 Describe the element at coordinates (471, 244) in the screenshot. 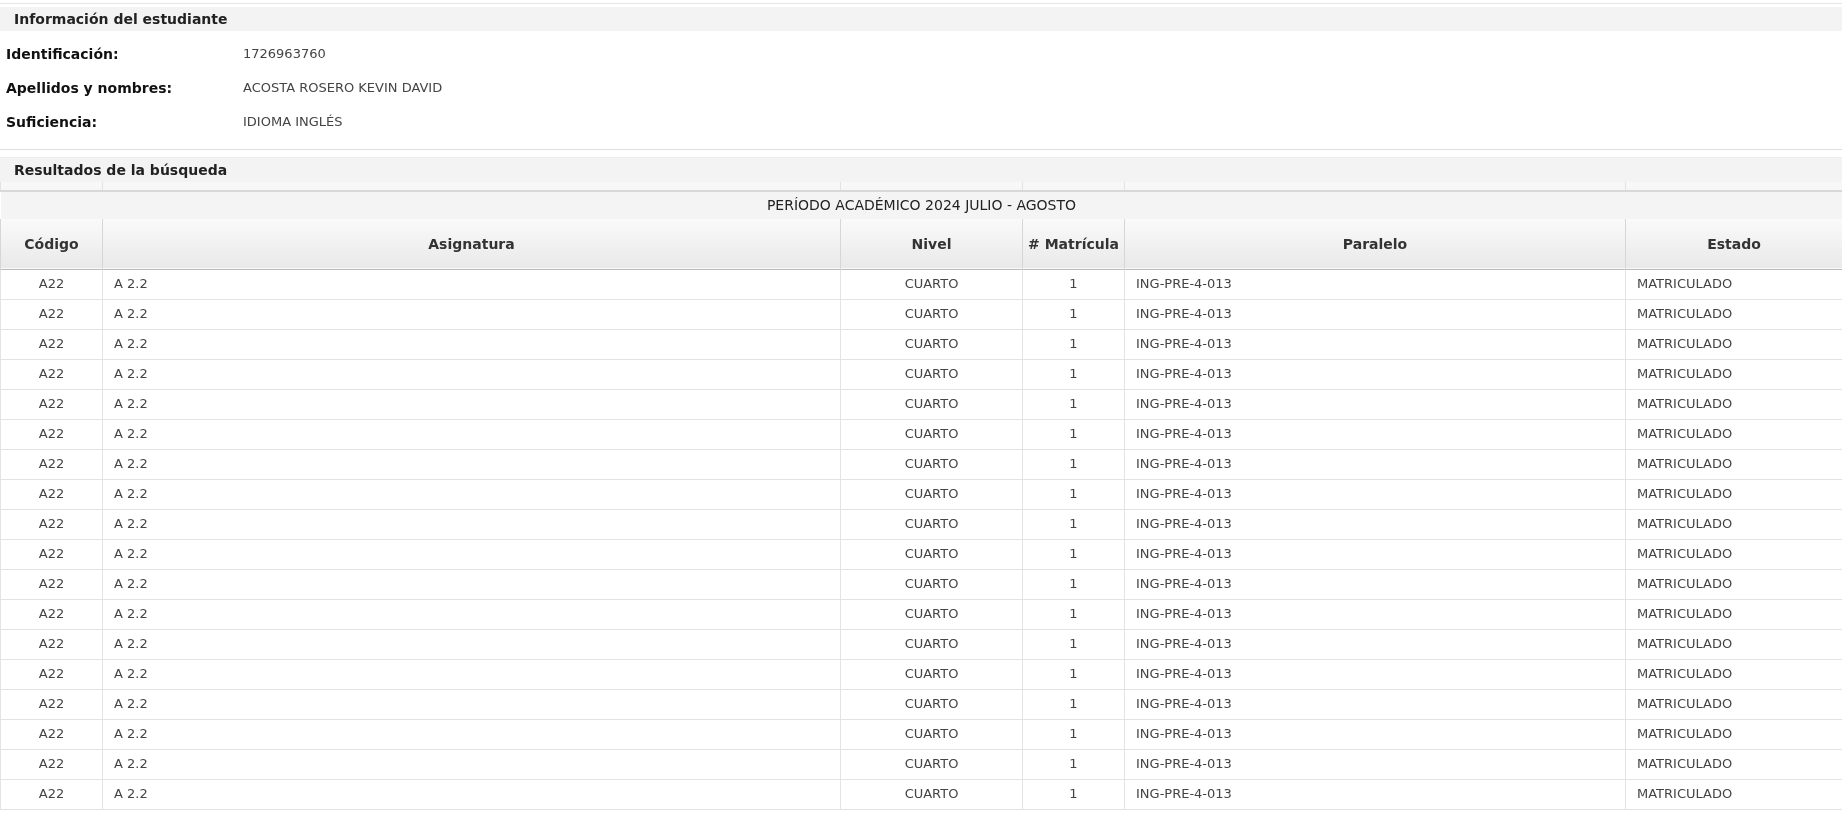

I see `column-header: Asignatura` at that location.